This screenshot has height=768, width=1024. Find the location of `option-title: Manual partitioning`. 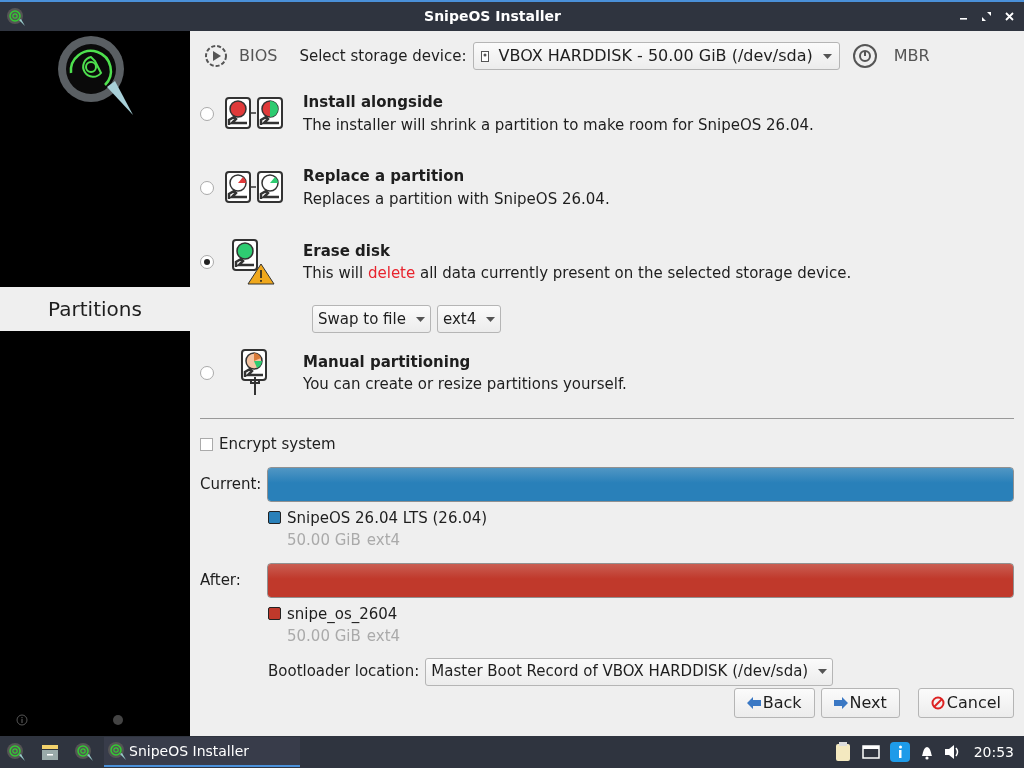

option-title: Manual partitioning is located at coordinates (465, 361).